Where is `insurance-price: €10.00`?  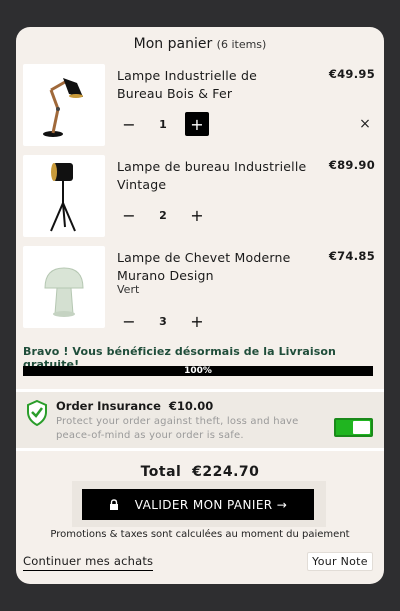
insurance-price: €10.00 is located at coordinates (191, 406).